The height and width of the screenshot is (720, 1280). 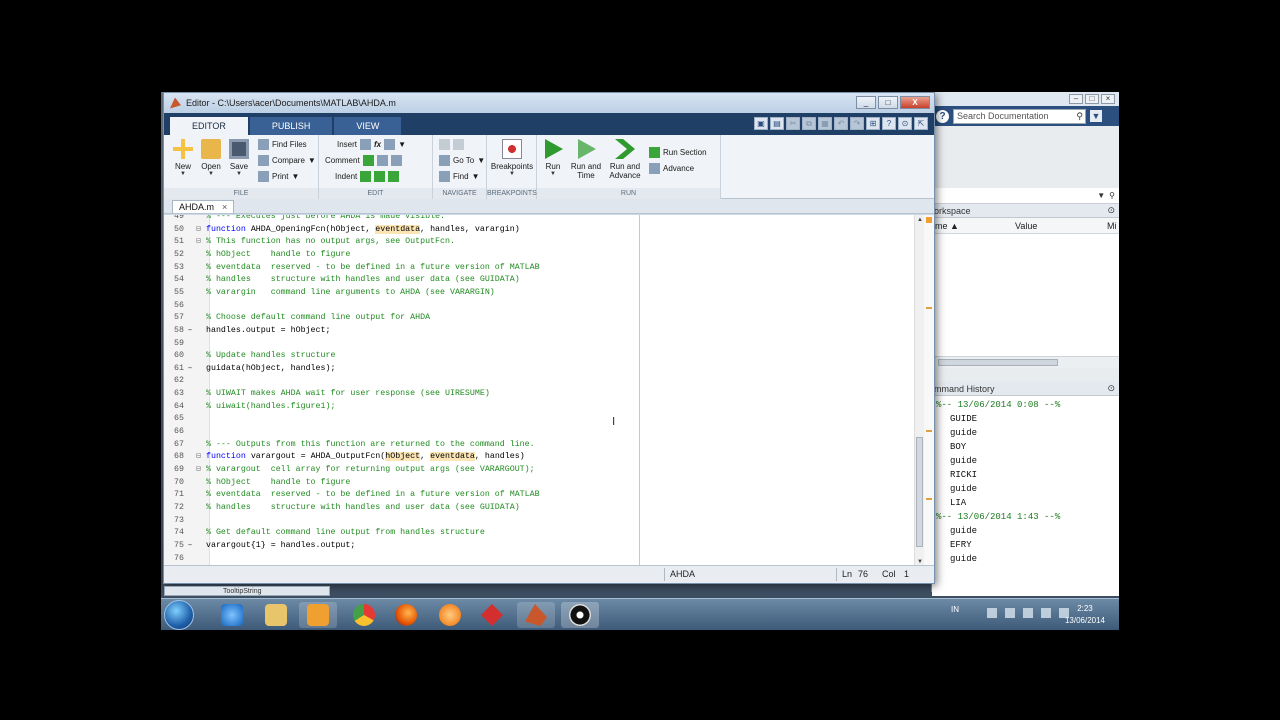 What do you see at coordinates (678, 152) in the screenshot?
I see `run-section-button: Run Section` at bounding box center [678, 152].